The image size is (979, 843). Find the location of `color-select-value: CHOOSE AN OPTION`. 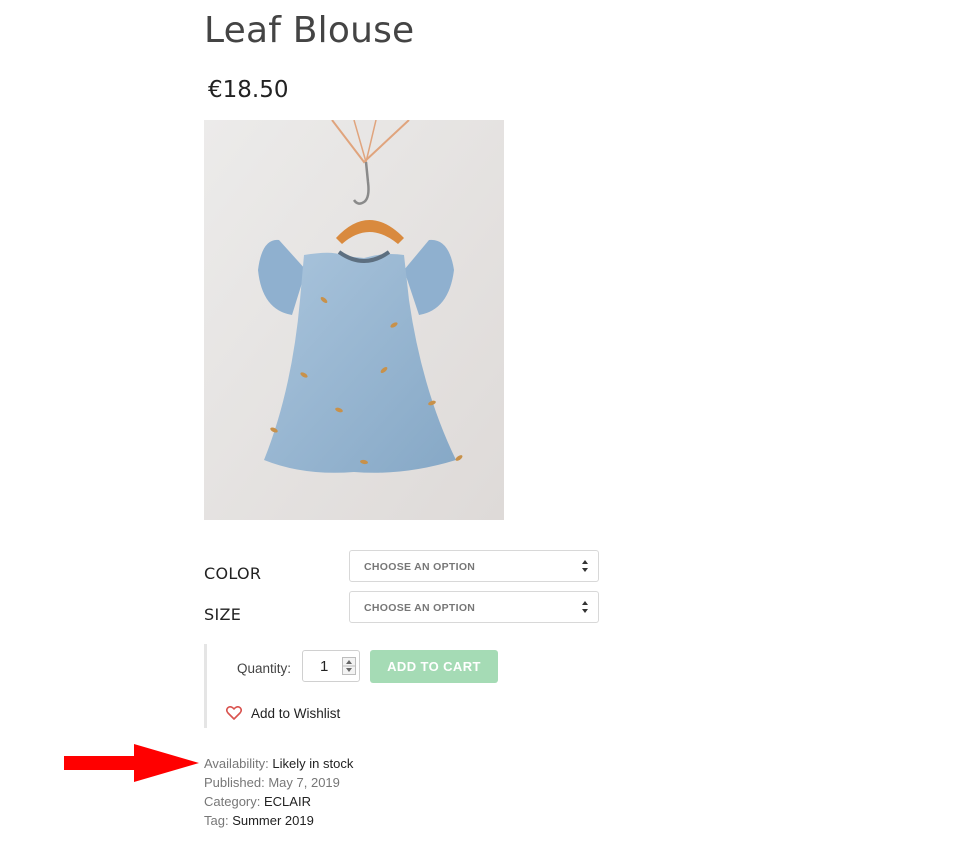

color-select-value: CHOOSE AN OPTION is located at coordinates (420, 567).